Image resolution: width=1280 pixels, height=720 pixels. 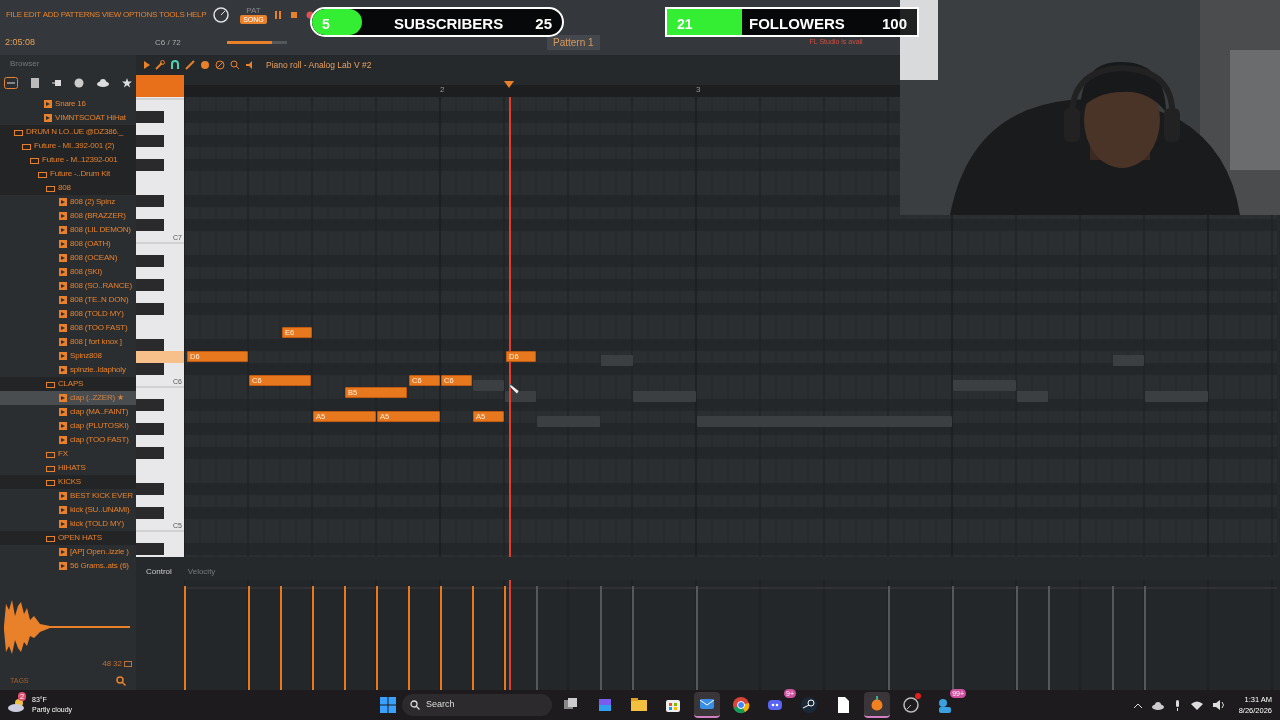 What do you see at coordinates (68, 132) in the screenshot?
I see `browser-item: DRUM N LO..UE @DZ386._` at bounding box center [68, 132].